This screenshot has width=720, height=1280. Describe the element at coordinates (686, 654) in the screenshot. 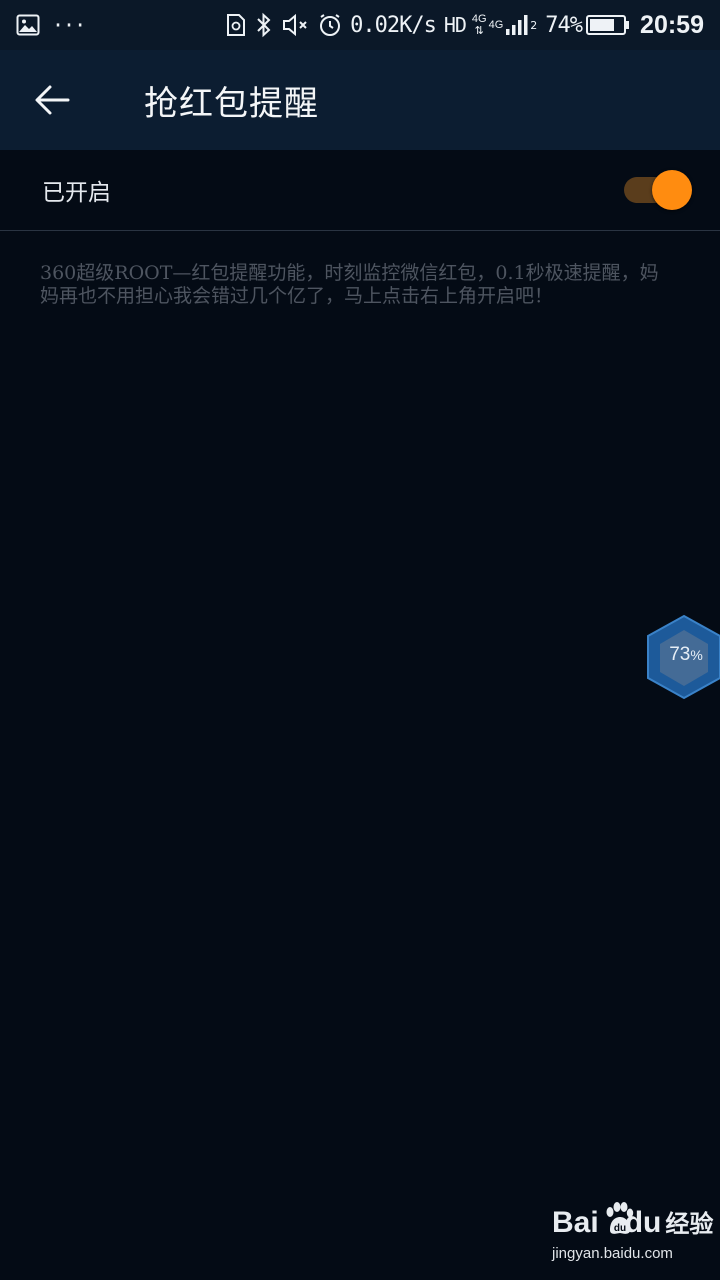

I see `float-ball-value: 73%` at that location.